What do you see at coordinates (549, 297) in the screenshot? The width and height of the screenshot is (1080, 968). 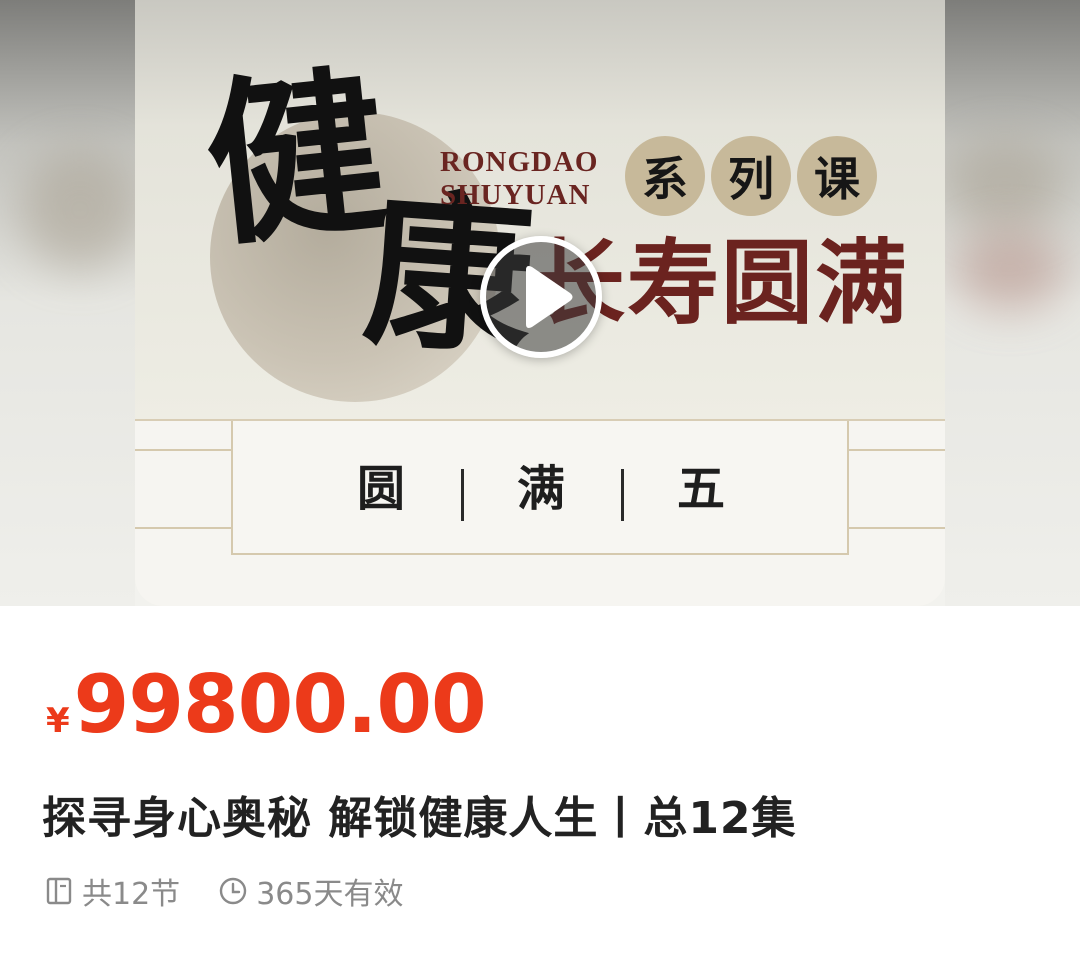 I see `play-icon` at bounding box center [549, 297].